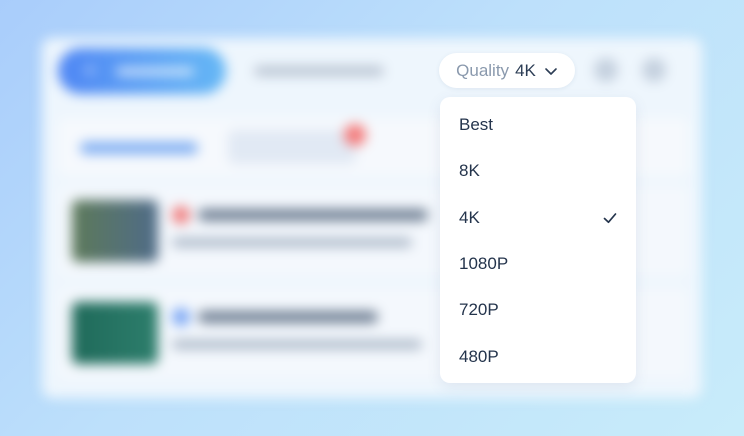 Image resolution: width=744 pixels, height=436 pixels. What do you see at coordinates (484, 264) in the screenshot?
I see `quality-option-label: 1080P` at bounding box center [484, 264].